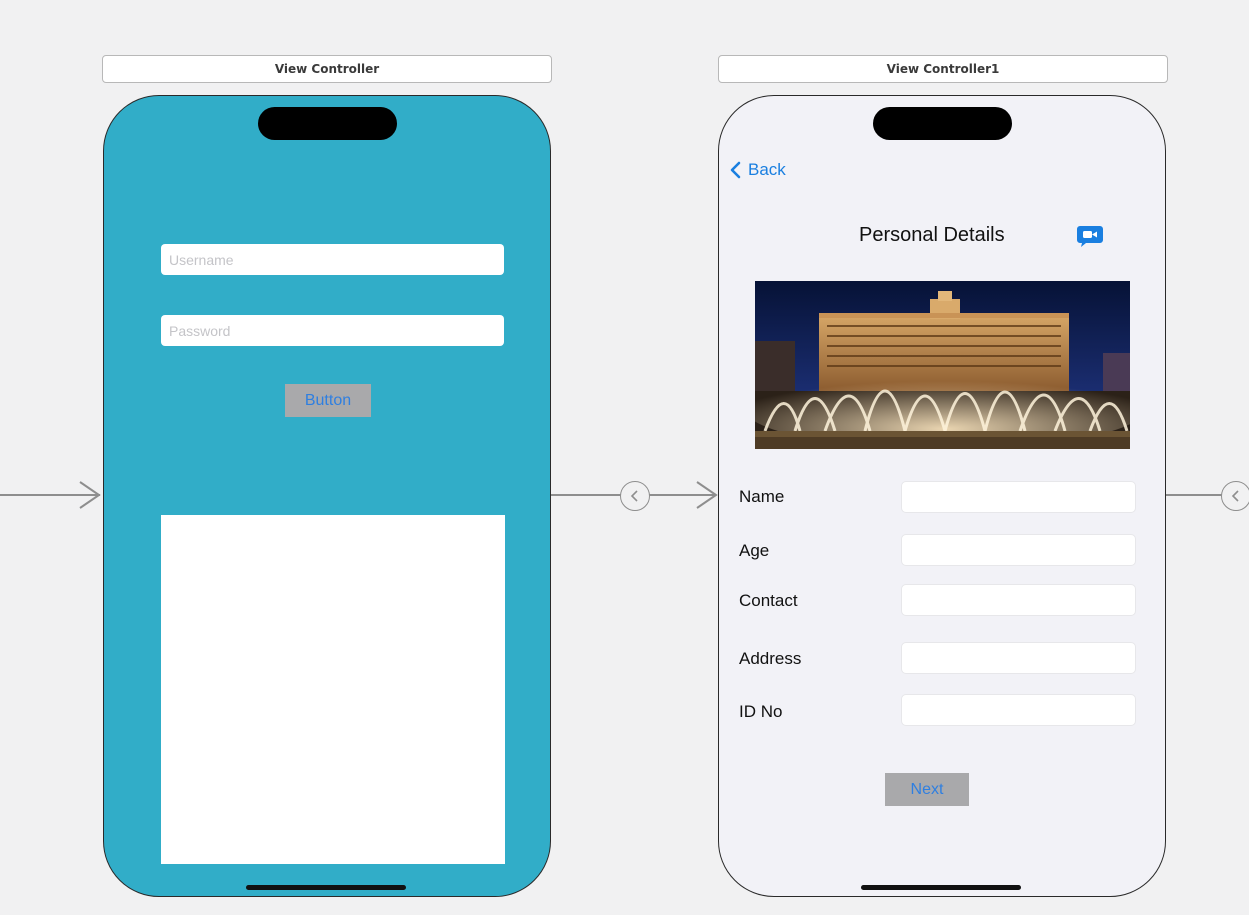  What do you see at coordinates (943, 69) in the screenshot?
I see `scene-title-view-controller1: View Controller1` at bounding box center [943, 69].